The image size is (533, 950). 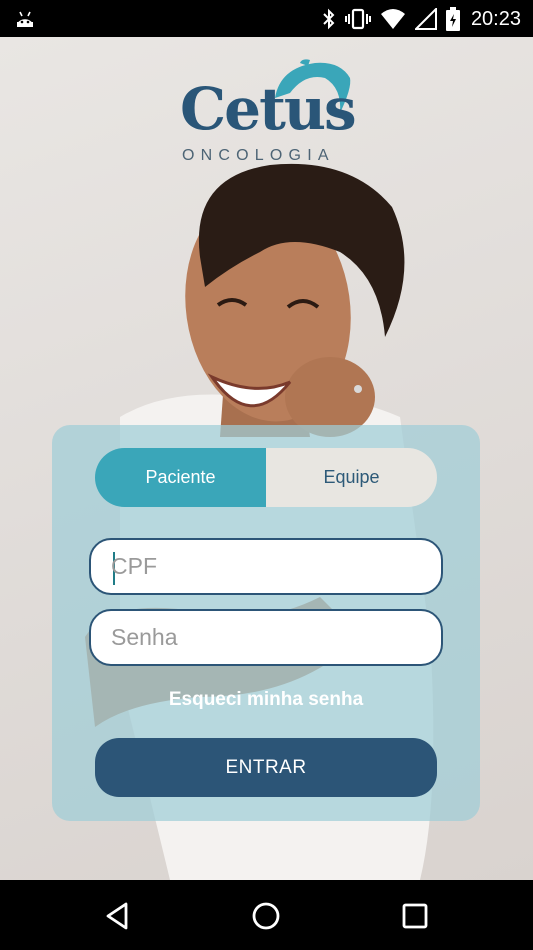 I want to click on bluetooth-icon, so click(x=329, y=19).